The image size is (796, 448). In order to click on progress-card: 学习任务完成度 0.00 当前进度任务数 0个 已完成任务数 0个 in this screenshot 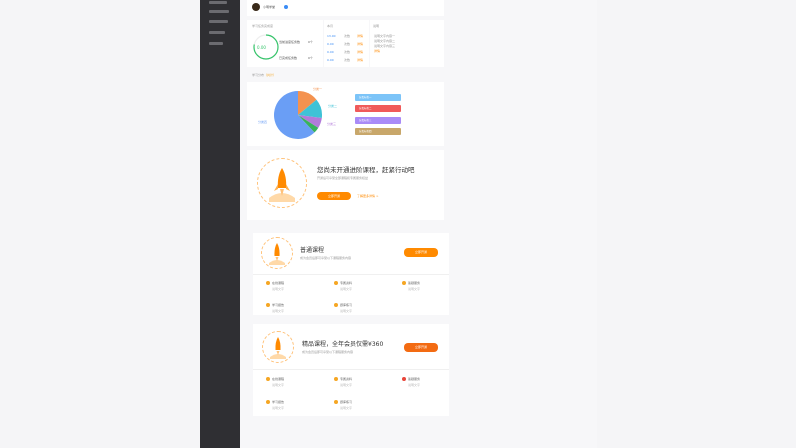, I will do `click(285, 43)`.